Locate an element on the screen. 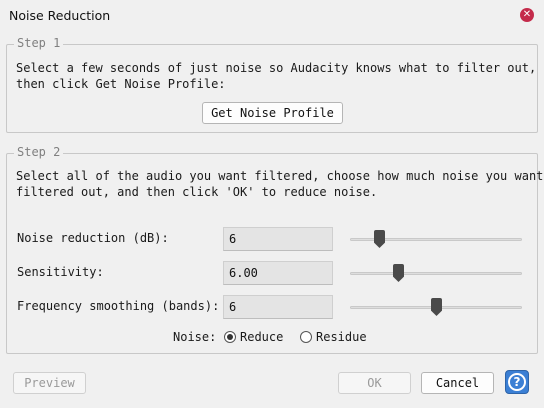 The width and height of the screenshot is (544, 408). noise-reduction-slider is located at coordinates (436, 239).